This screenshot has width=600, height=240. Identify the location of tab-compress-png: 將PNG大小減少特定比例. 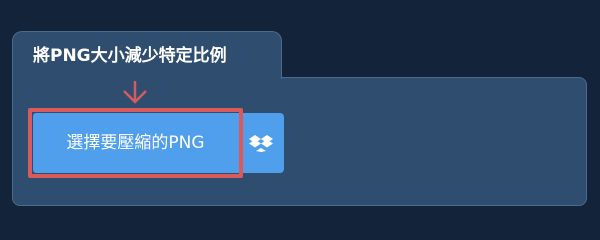
(147, 55).